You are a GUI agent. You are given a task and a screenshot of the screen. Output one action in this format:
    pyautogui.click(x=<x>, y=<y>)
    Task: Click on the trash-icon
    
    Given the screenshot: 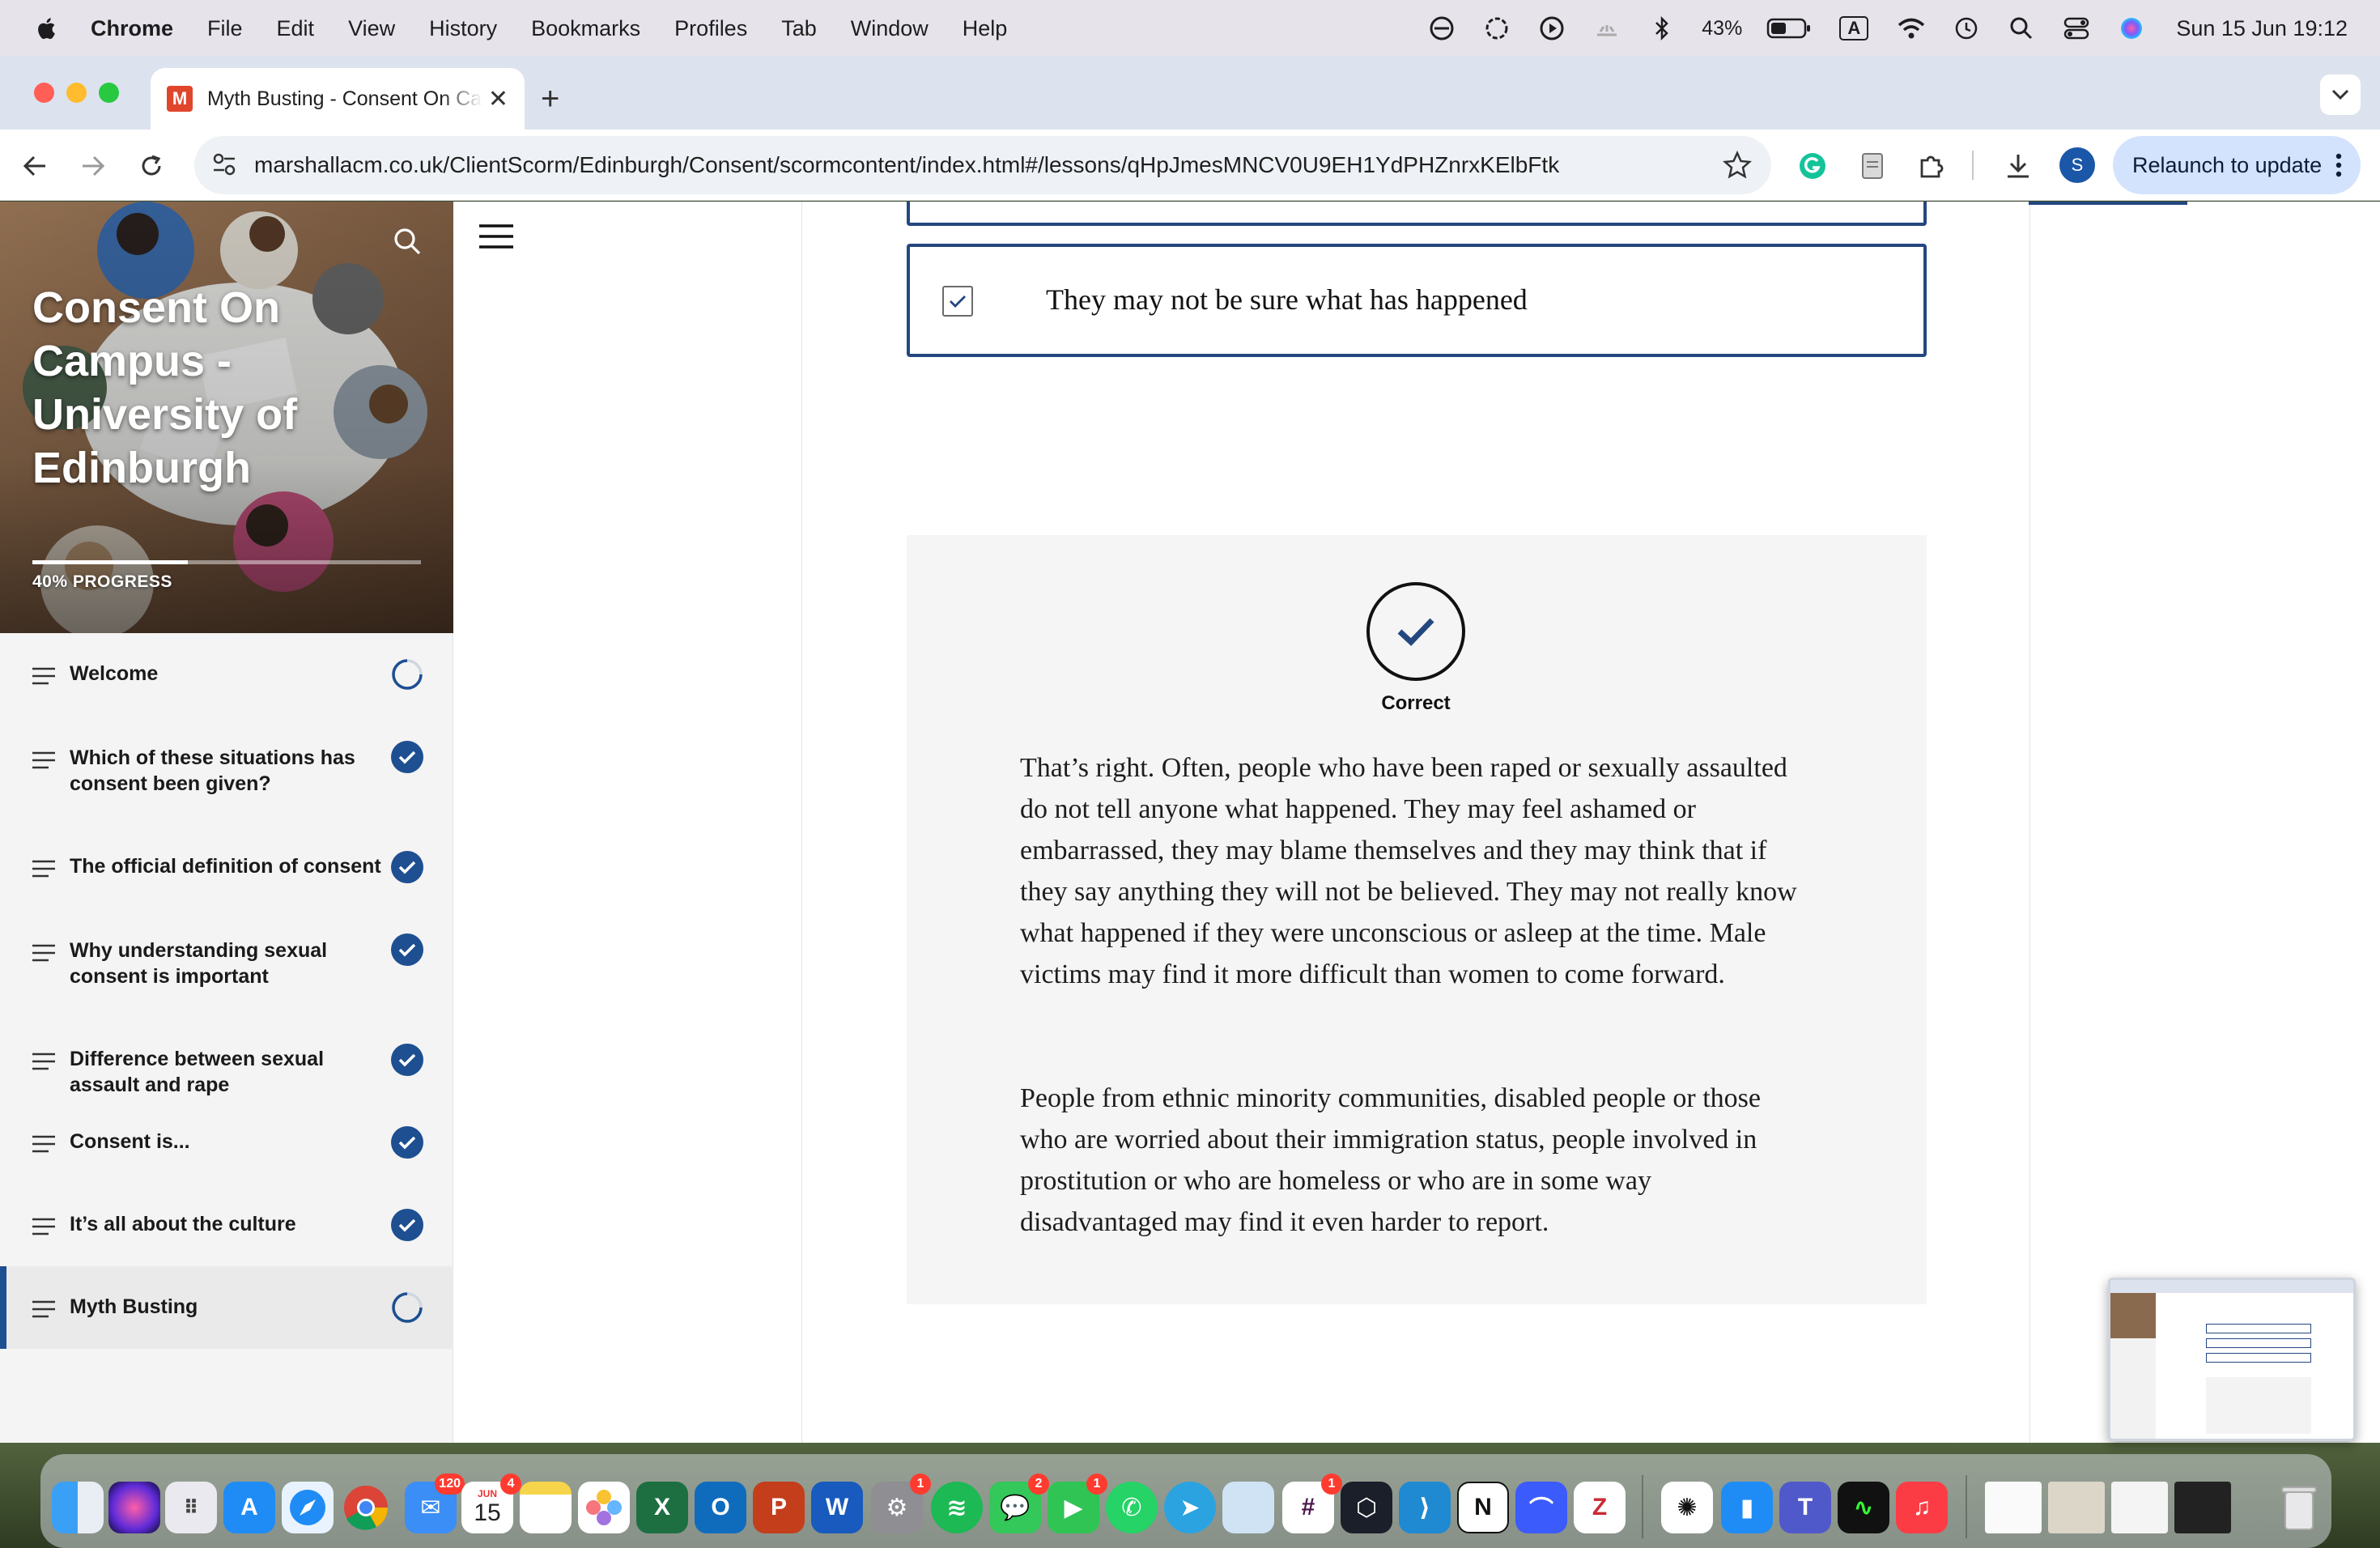 What is the action you would take?
    pyautogui.click(x=2299, y=1507)
    